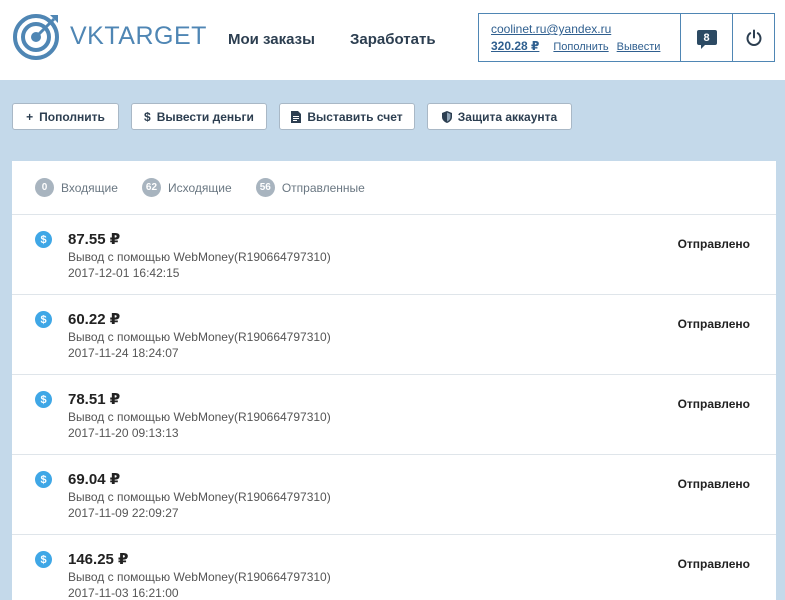  I want to click on transaction-date: 2017-11-03 16:21:00, so click(123, 593).